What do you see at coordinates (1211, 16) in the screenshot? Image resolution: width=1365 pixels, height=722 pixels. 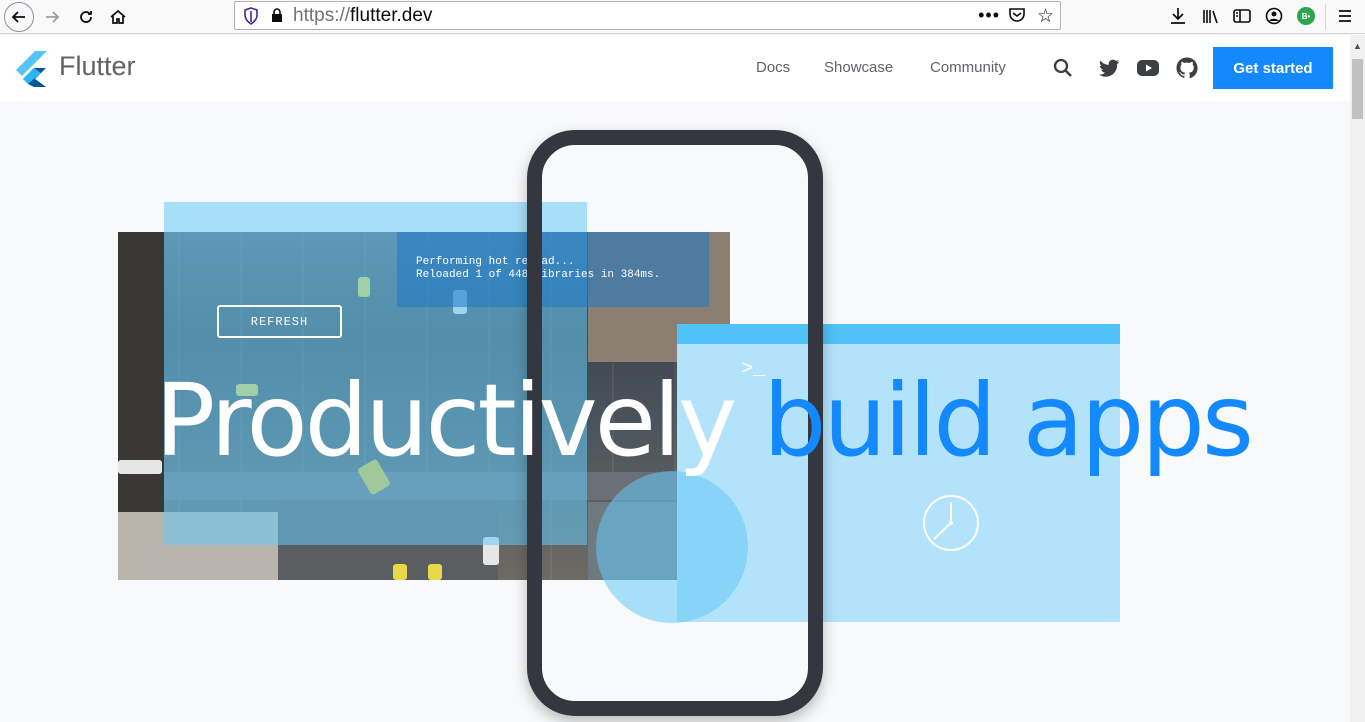 I see `library-icon` at bounding box center [1211, 16].